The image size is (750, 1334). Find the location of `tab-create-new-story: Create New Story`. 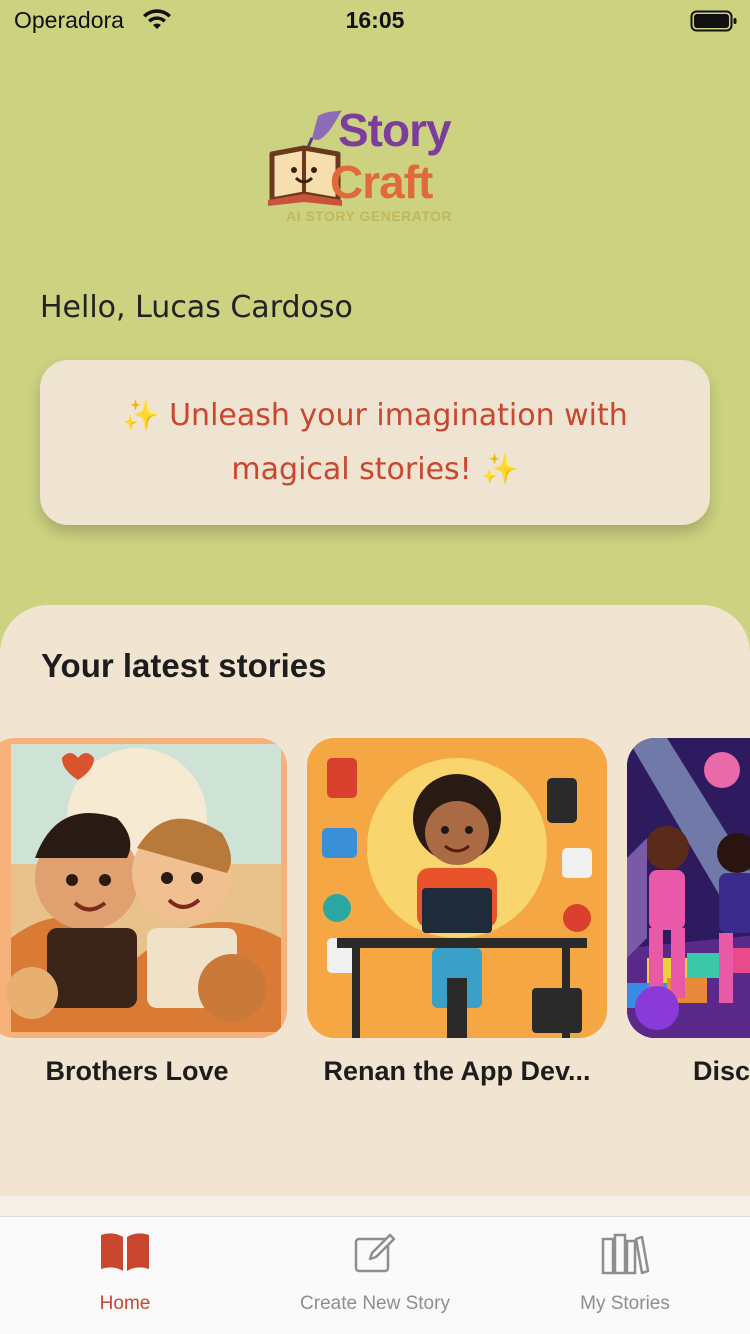

tab-create-new-story: Create New Story is located at coordinates (375, 1275).